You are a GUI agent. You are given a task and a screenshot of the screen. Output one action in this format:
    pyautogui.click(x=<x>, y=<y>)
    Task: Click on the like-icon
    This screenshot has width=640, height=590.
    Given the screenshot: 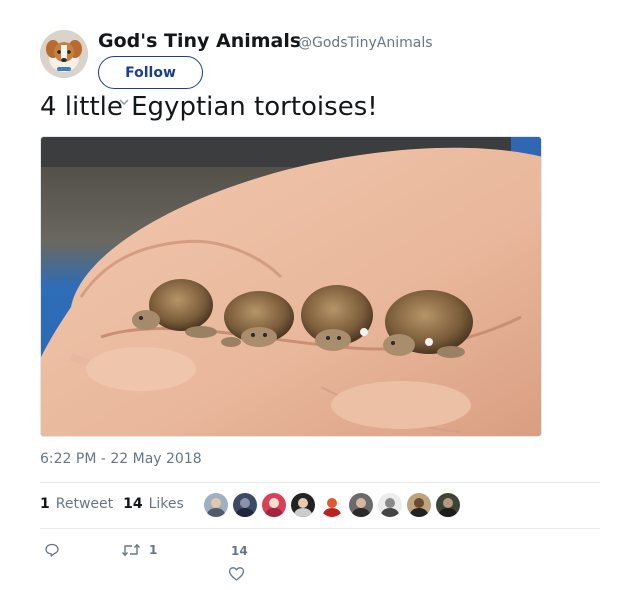 What is the action you would take?
    pyautogui.click(x=236, y=574)
    